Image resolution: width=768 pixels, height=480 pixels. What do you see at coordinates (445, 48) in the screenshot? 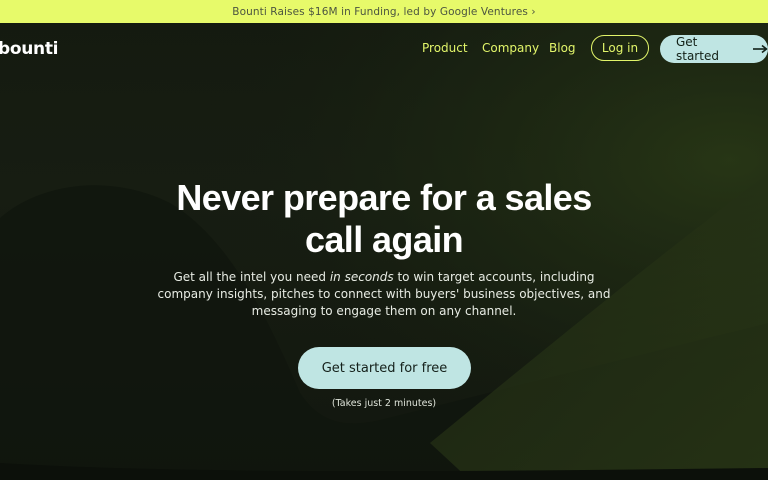
I see `nav-link-product: Product` at bounding box center [445, 48].